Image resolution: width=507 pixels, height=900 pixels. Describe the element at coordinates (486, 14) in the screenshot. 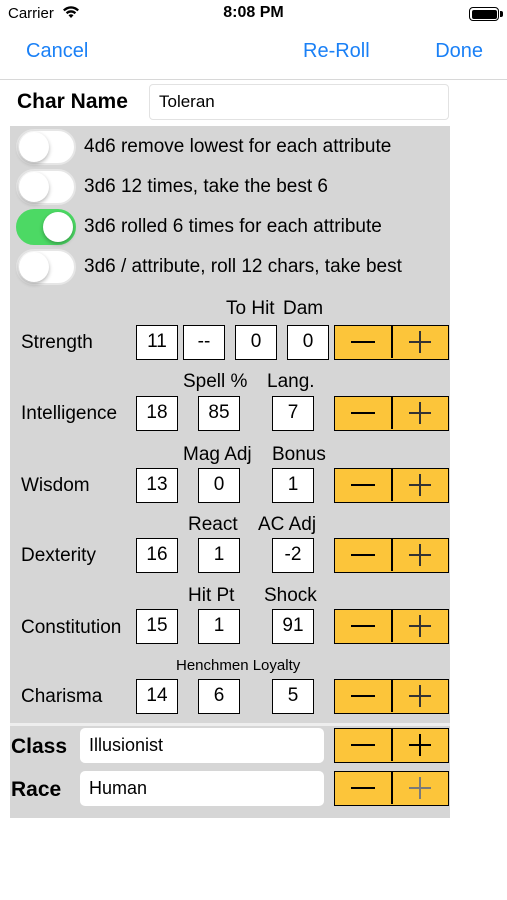

I see `battery-icon` at that location.